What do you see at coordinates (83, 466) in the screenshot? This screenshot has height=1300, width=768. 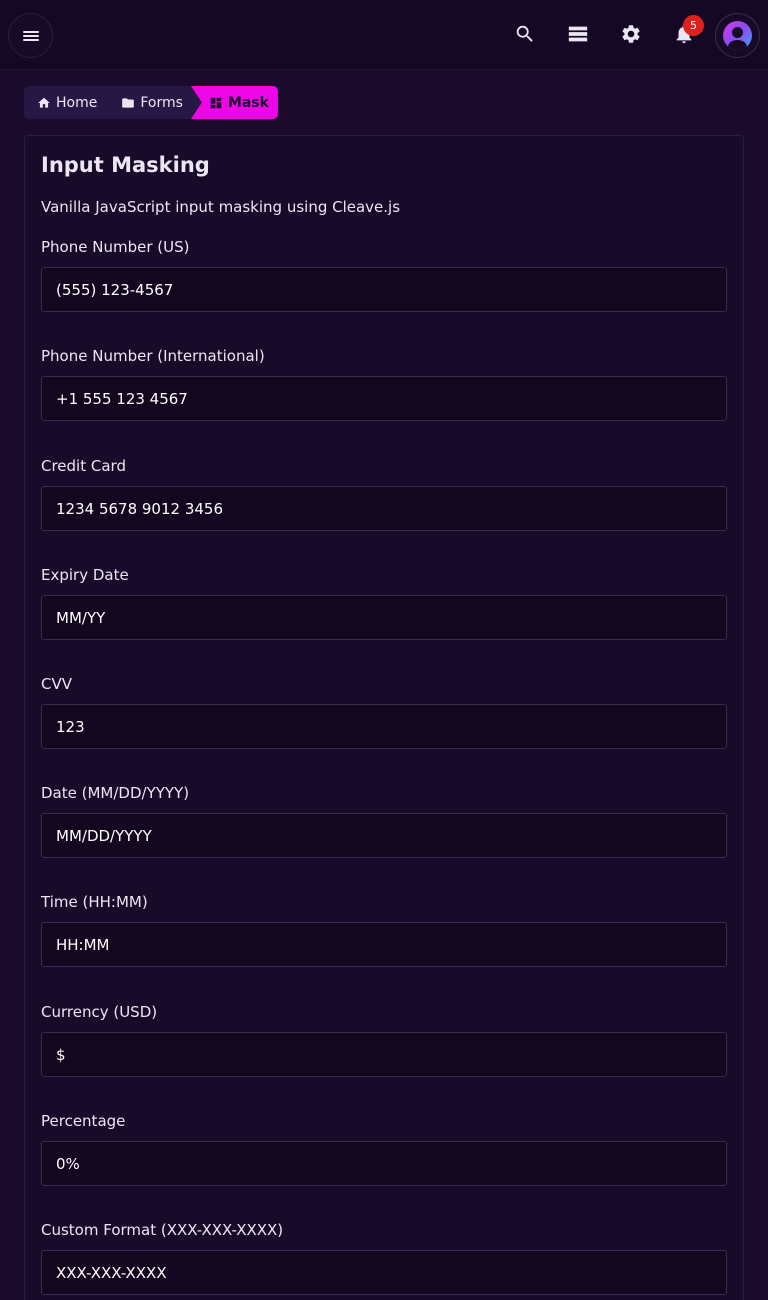 I see `credit-card-label: Credit Card` at bounding box center [83, 466].